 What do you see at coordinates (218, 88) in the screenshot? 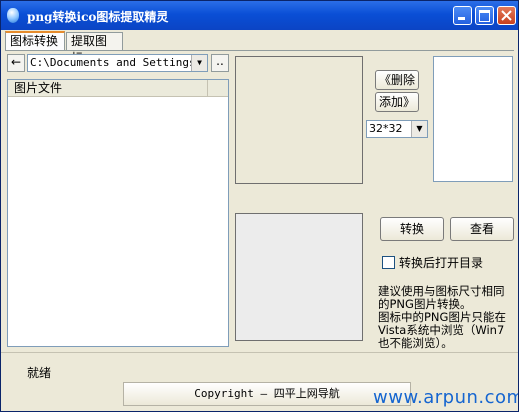
I see `column-header-spacer` at bounding box center [218, 88].